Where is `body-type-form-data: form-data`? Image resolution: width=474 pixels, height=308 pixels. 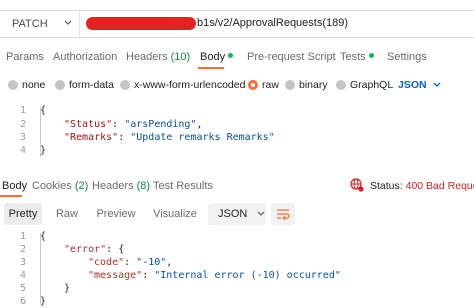
body-type-form-data: form-data is located at coordinates (84, 85).